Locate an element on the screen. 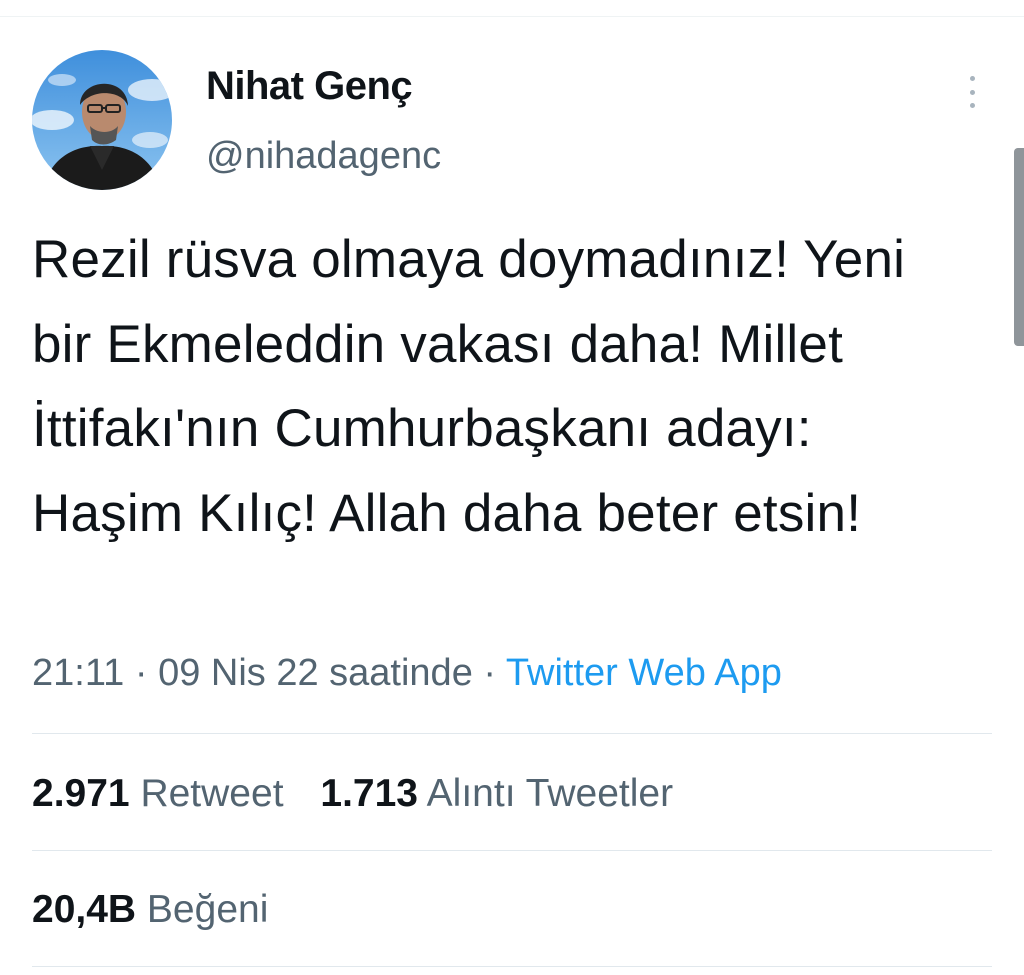 This screenshot has height=975, width=1024. retweets-label: Retweet is located at coordinates (212, 793).